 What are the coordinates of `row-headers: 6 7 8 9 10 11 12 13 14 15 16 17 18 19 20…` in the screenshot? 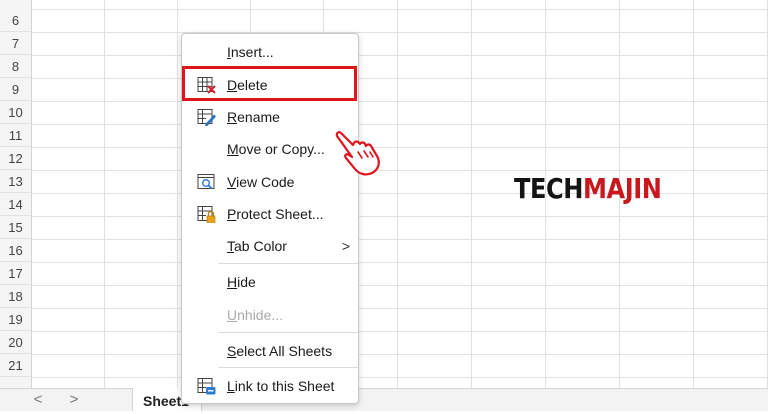 It's located at (16, 194).